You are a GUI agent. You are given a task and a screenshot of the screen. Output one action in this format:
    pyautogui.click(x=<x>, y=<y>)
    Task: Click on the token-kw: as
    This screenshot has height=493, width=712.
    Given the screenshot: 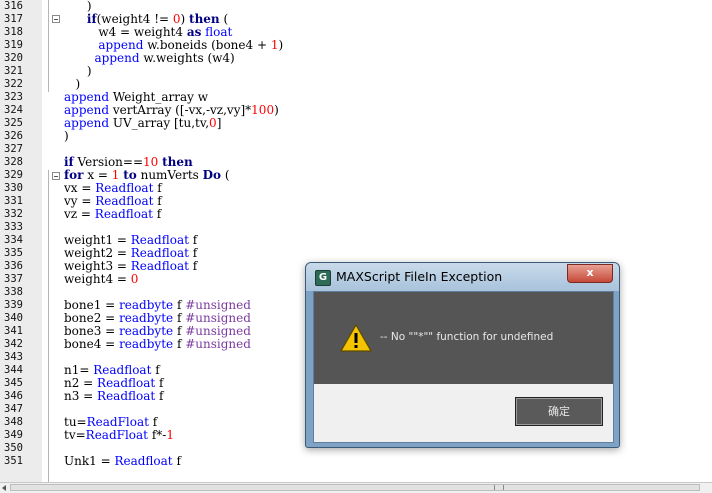 What is the action you would take?
    pyautogui.click(x=194, y=32)
    